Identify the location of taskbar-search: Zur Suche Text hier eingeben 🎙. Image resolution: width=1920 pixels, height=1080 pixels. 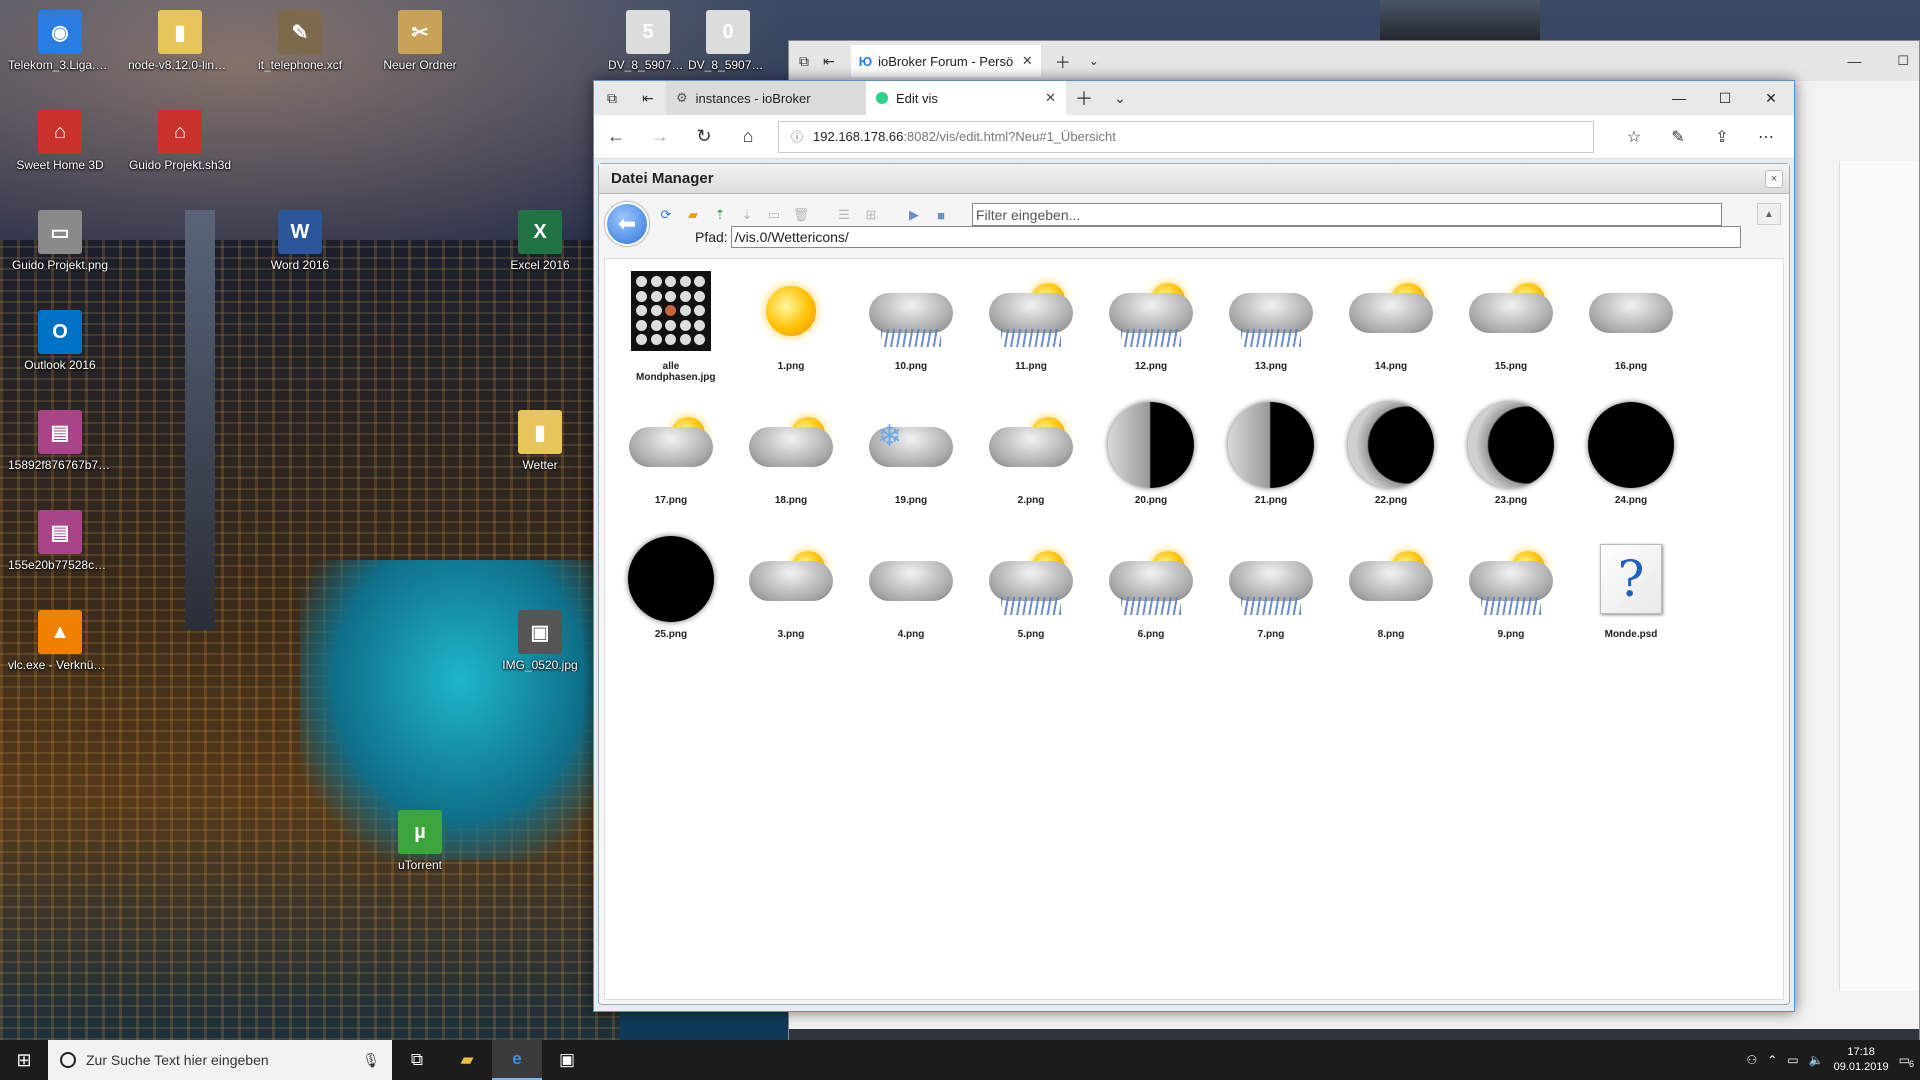
(220, 1060).